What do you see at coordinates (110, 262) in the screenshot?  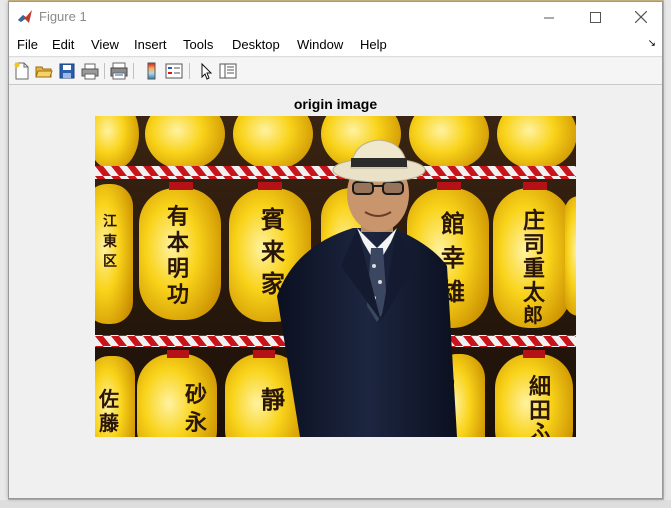 I see `svg-text: 区` at bounding box center [110, 262].